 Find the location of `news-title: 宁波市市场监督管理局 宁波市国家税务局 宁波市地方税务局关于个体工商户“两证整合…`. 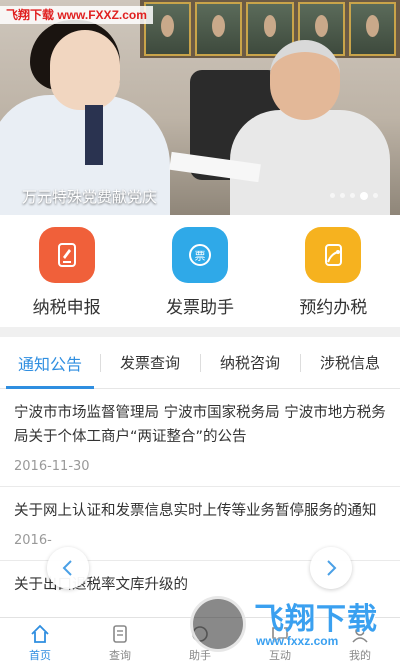

news-title: 宁波市市场监督管理局 宁波市国家税务局 宁波市地方税务局关于个体工商户“两证整合… is located at coordinates (200, 425).